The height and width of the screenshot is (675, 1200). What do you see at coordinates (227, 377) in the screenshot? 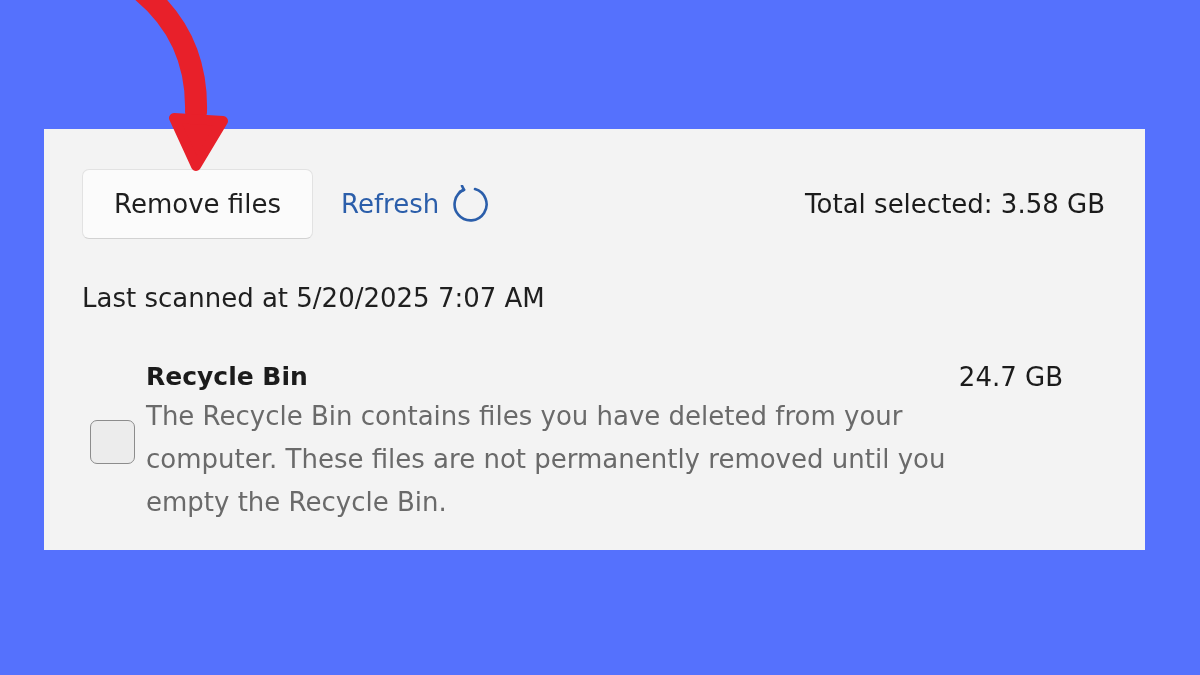
I see `item-title: Recycle Bin` at bounding box center [227, 377].